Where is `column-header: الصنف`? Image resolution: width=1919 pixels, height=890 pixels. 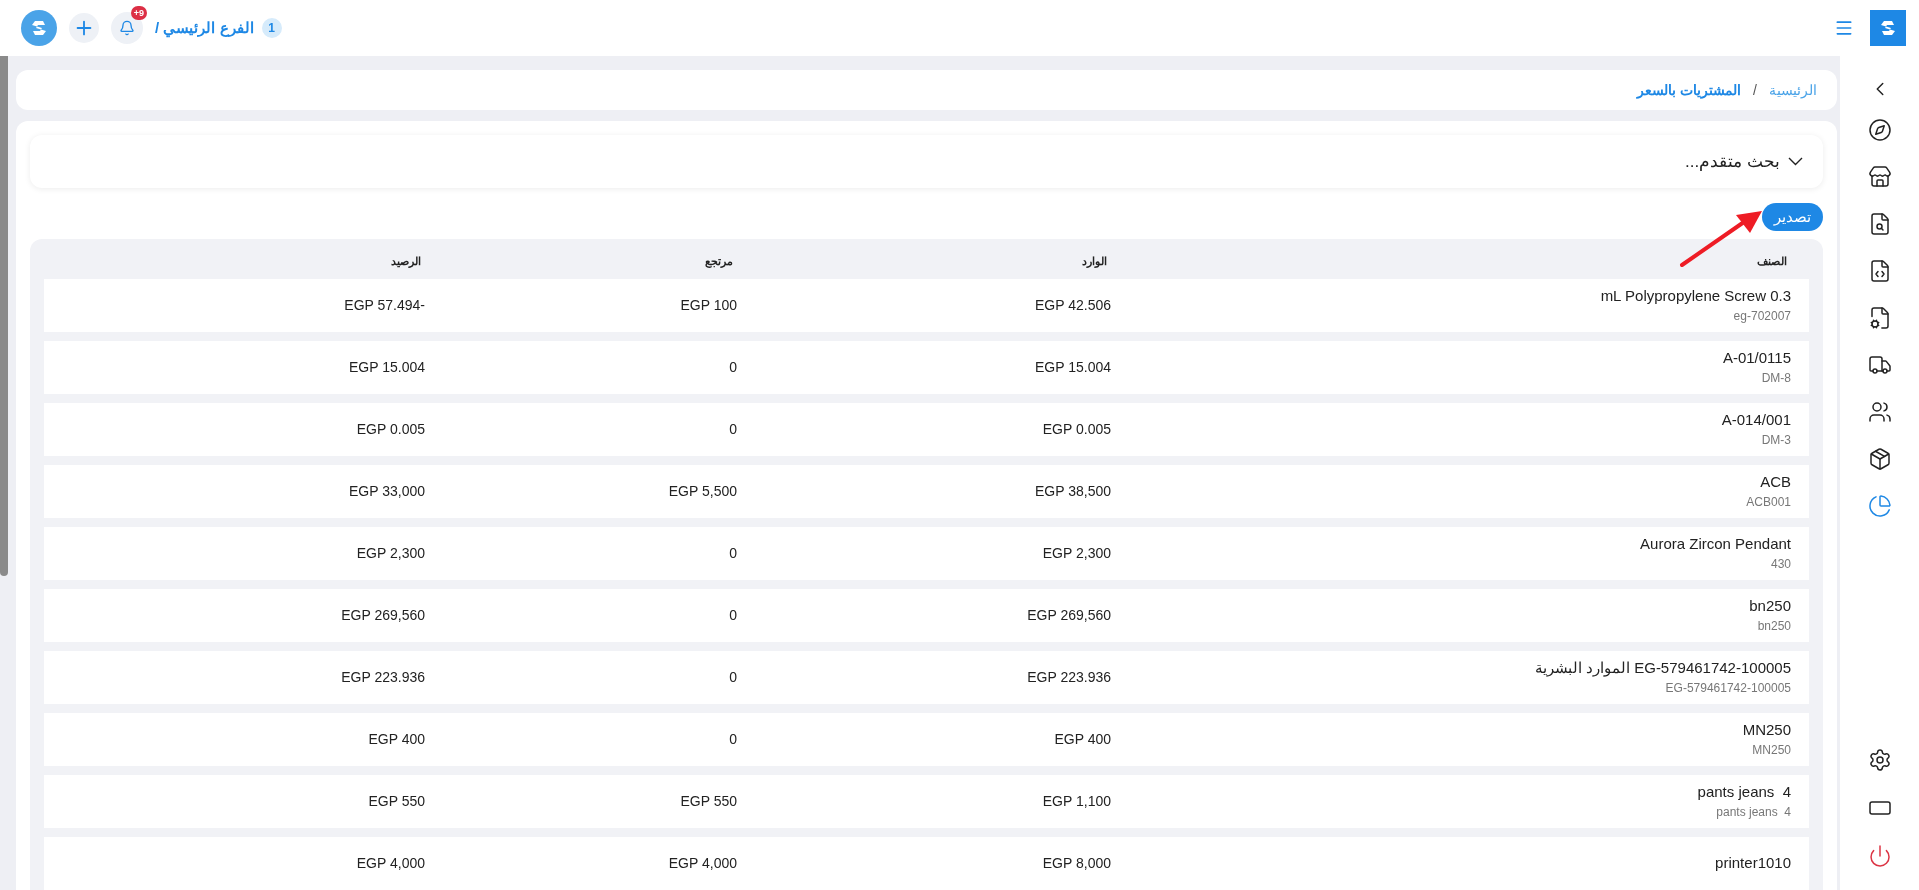
column-header: الصنف is located at coordinates (1772, 261).